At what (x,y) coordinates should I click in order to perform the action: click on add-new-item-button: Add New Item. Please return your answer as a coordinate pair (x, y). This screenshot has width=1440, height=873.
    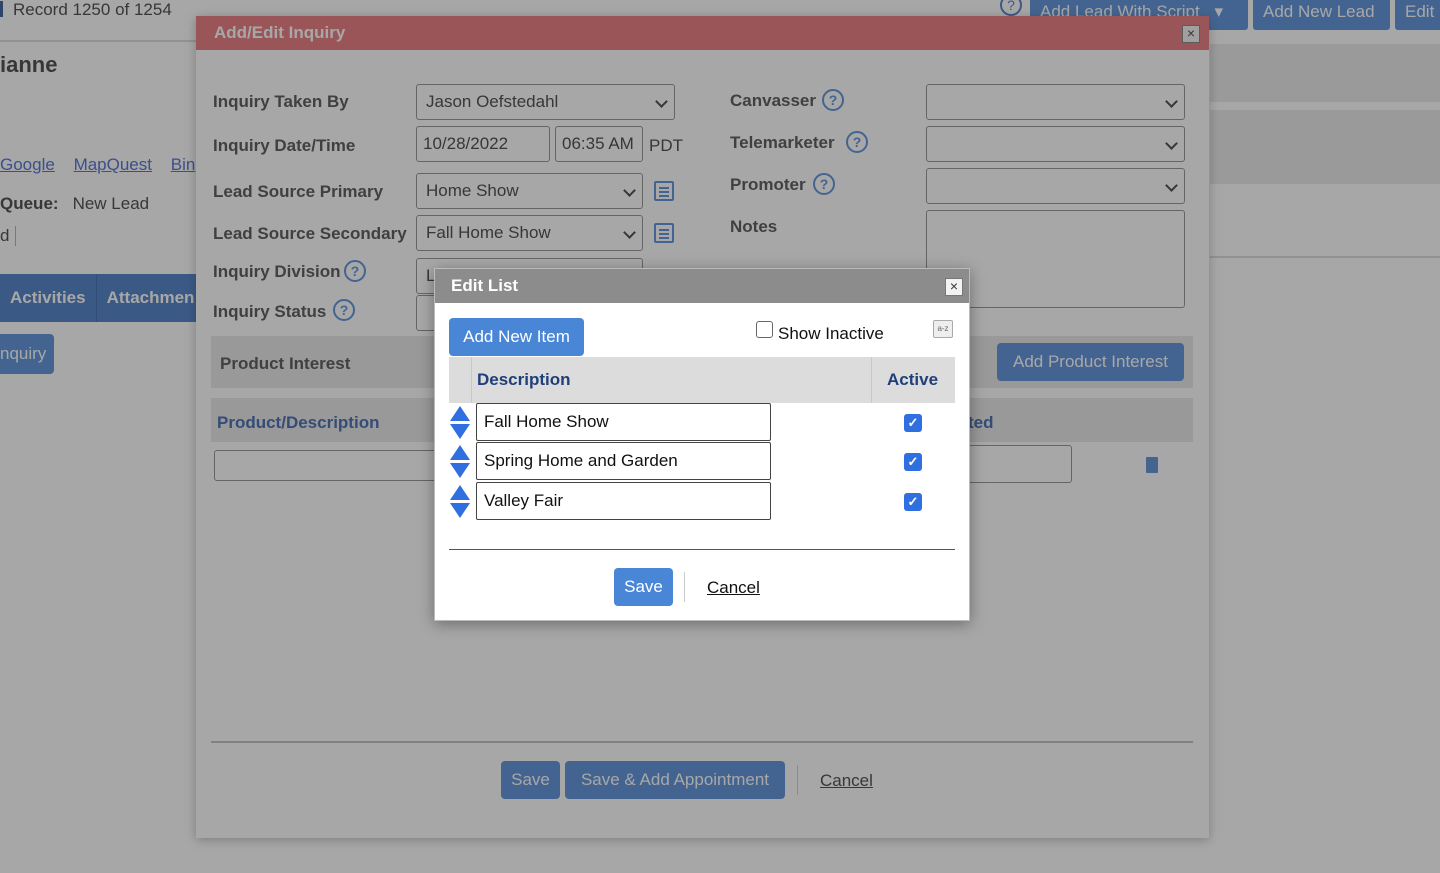
    Looking at the image, I should click on (516, 337).